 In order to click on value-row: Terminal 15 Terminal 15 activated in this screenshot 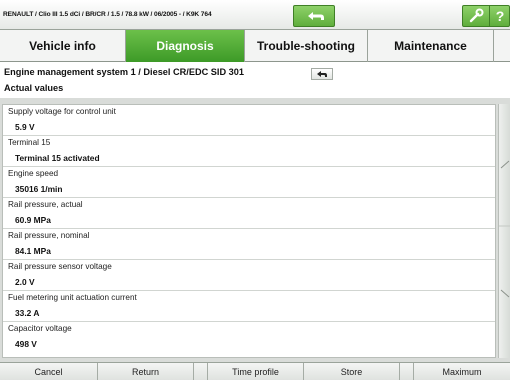, I will do `click(249, 151)`.